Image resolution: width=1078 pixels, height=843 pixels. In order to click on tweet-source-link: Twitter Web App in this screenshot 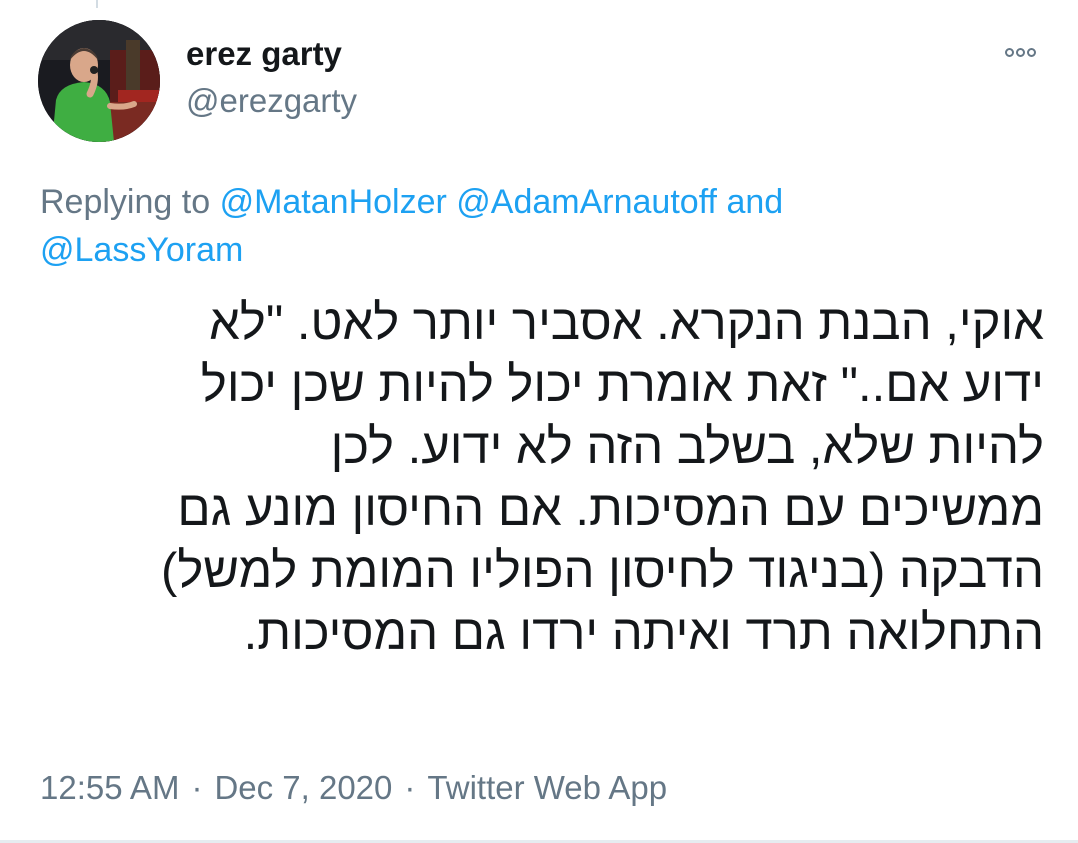, I will do `click(547, 787)`.